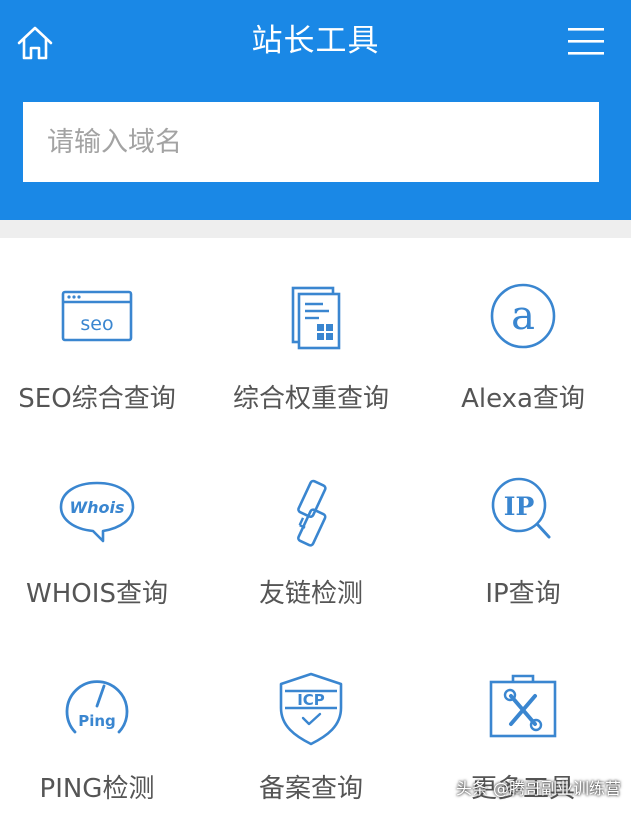  I want to click on page-title: 站长工具, so click(315, 41).